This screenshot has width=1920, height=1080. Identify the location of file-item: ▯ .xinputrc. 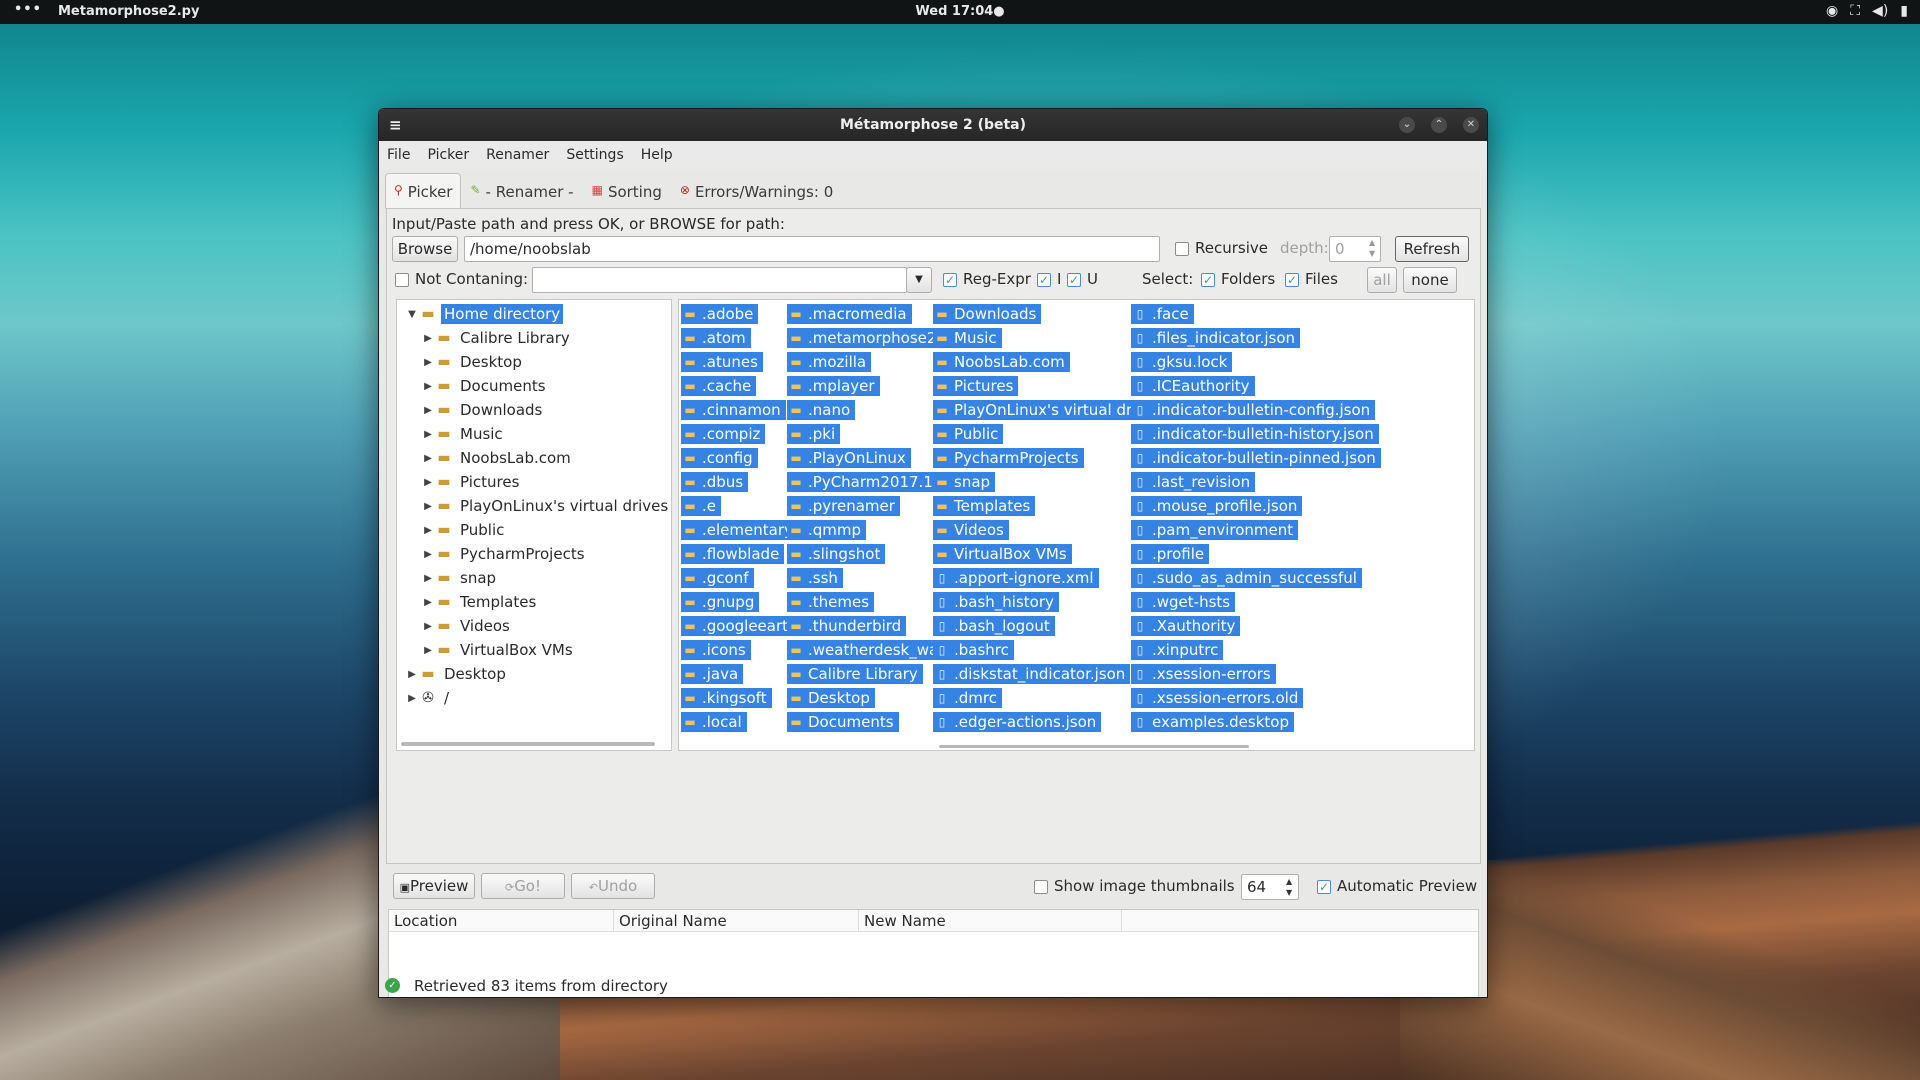
(1256, 650).